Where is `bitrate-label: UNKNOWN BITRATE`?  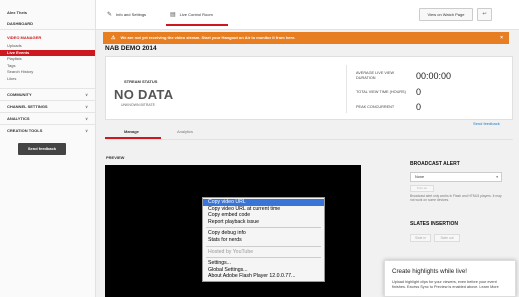
bitrate-label: UNKNOWN BITRATE is located at coordinates (138, 105).